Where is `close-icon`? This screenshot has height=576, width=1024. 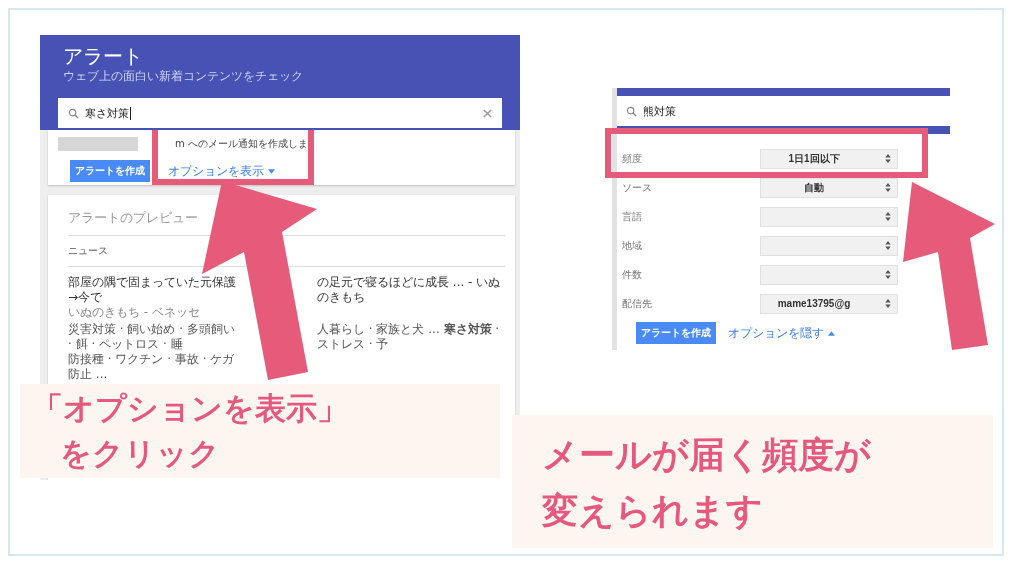 close-icon is located at coordinates (487, 113).